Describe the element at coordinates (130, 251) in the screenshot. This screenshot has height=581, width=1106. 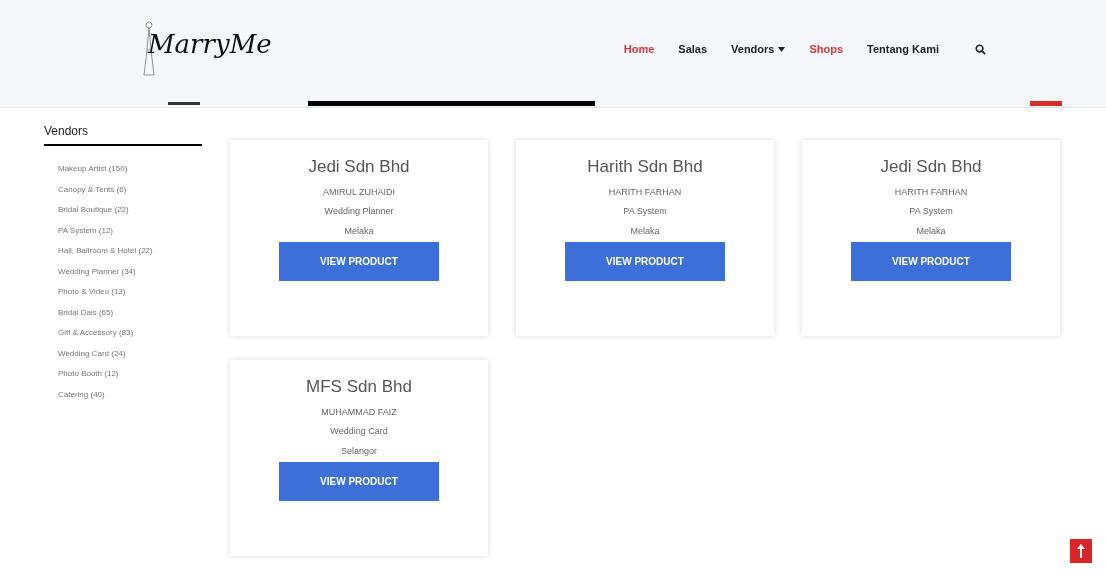
I see `category-link: Hall, Ballroom & Hotel (22)` at that location.